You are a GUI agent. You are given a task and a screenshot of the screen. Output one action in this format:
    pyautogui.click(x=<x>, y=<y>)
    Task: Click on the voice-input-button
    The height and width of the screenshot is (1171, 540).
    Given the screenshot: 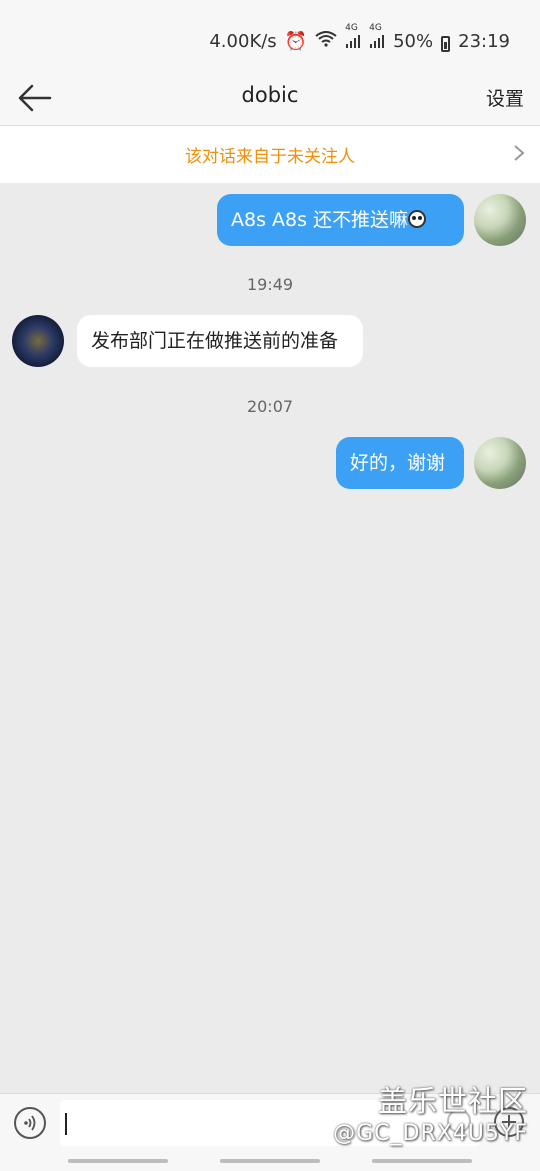 What is the action you would take?
    pyautogui.click(x=30, y=1123)
    